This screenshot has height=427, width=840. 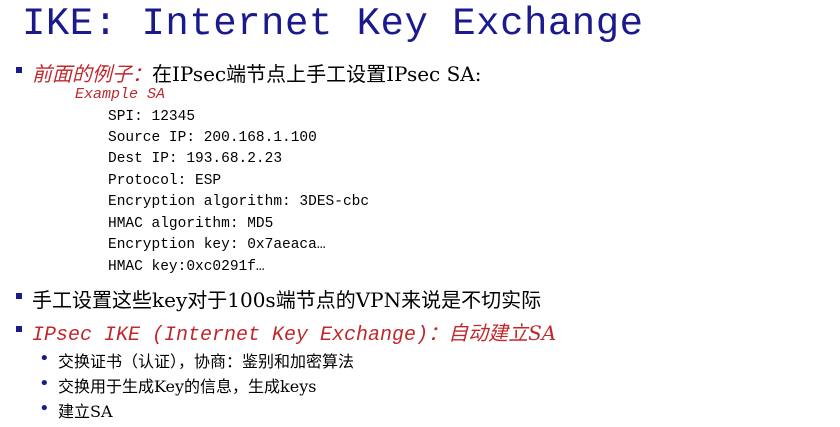 I want to click on bullet-3: IPsec IKE (Internet Key Exchange)：自动建立SA, so click(x=294, y=332).